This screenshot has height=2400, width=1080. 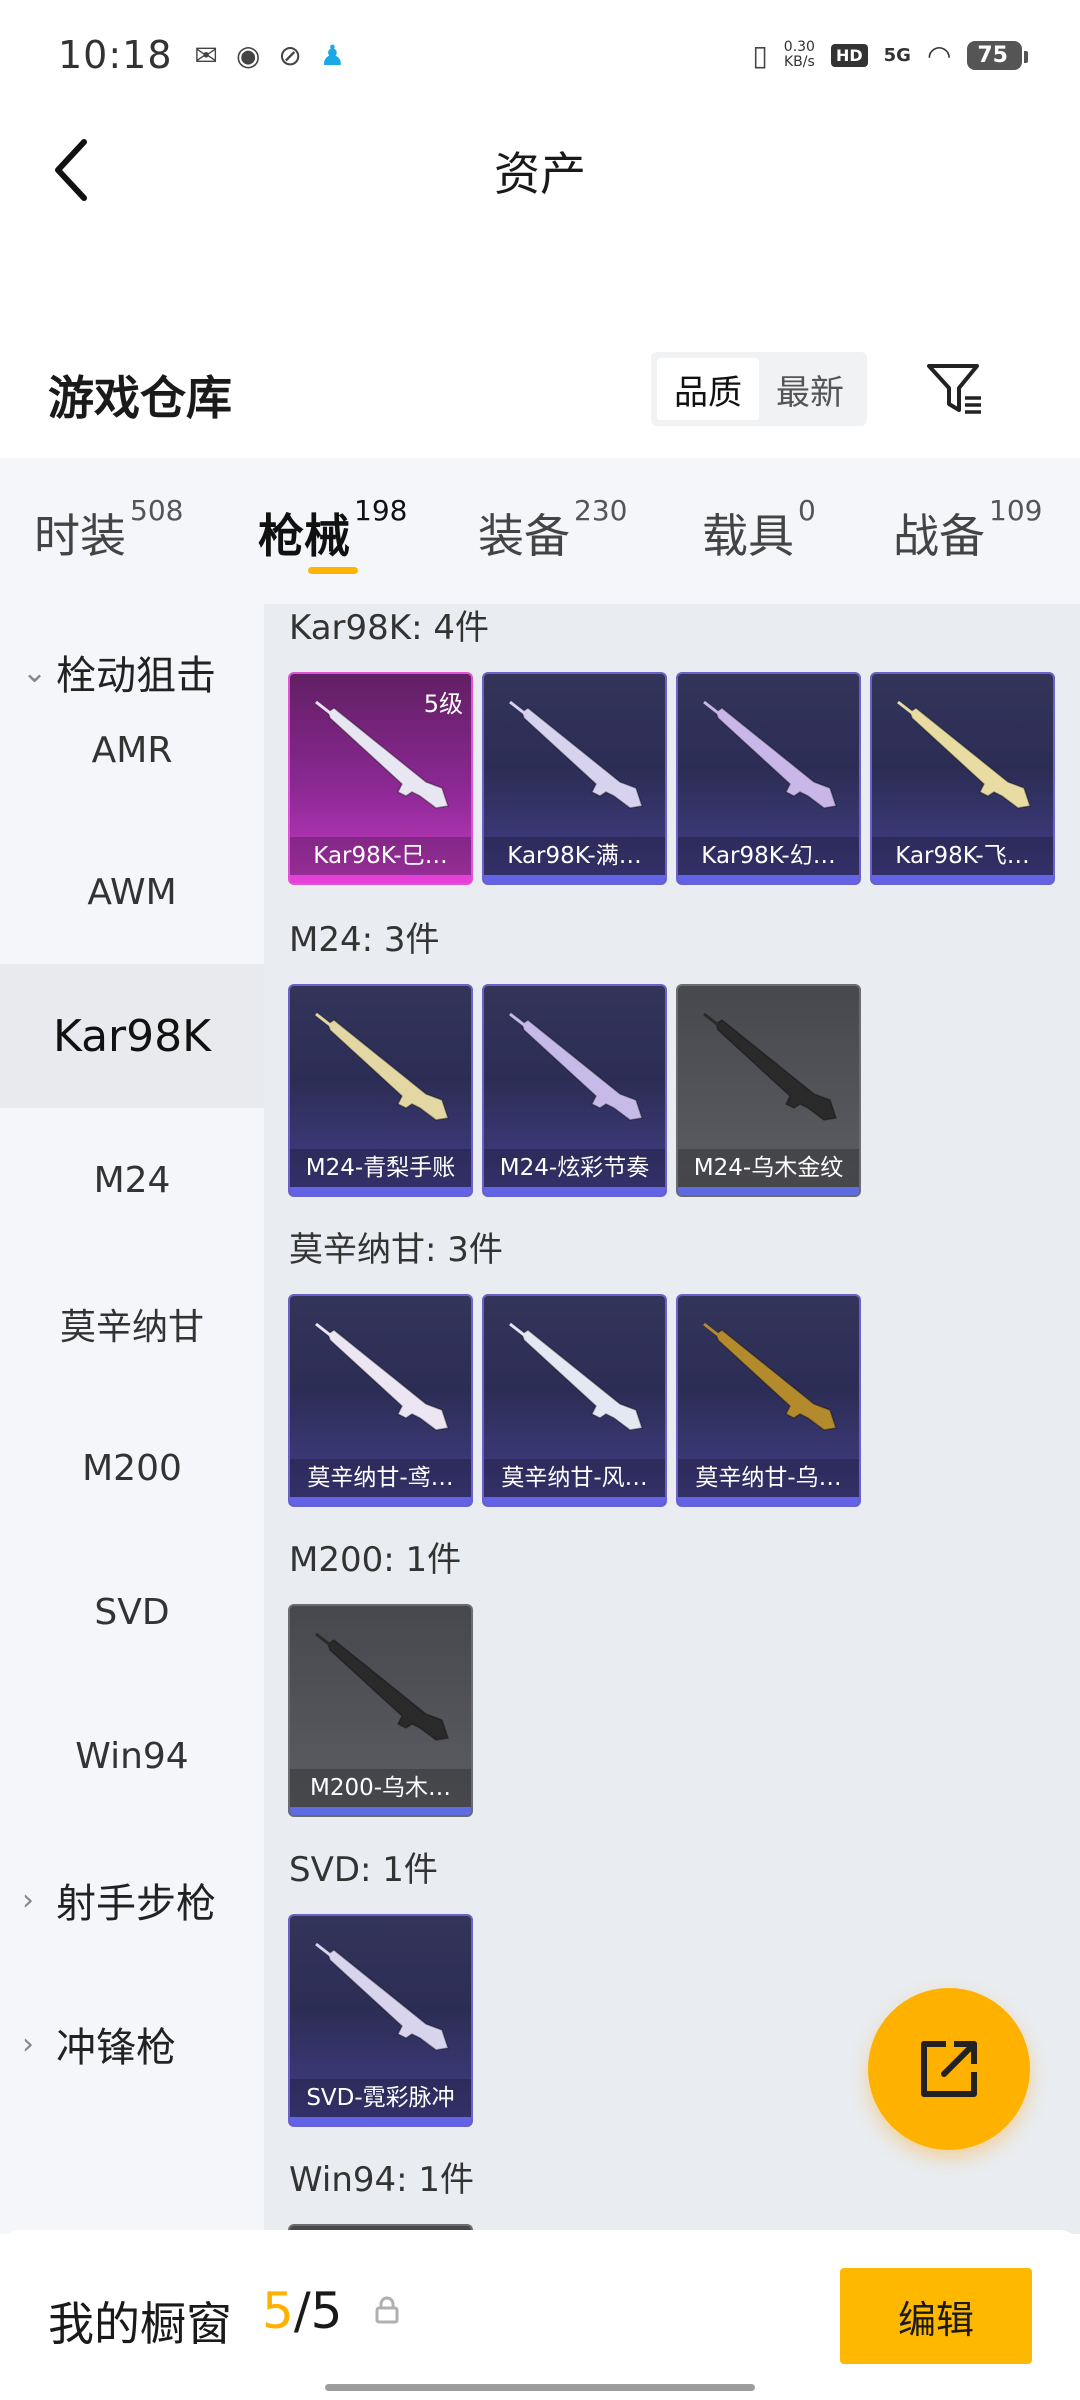 What do you see at coordinates (708, 389) in the screenshot?
I see `sort-quality-button: 品质` at bounding box center [708, 389].